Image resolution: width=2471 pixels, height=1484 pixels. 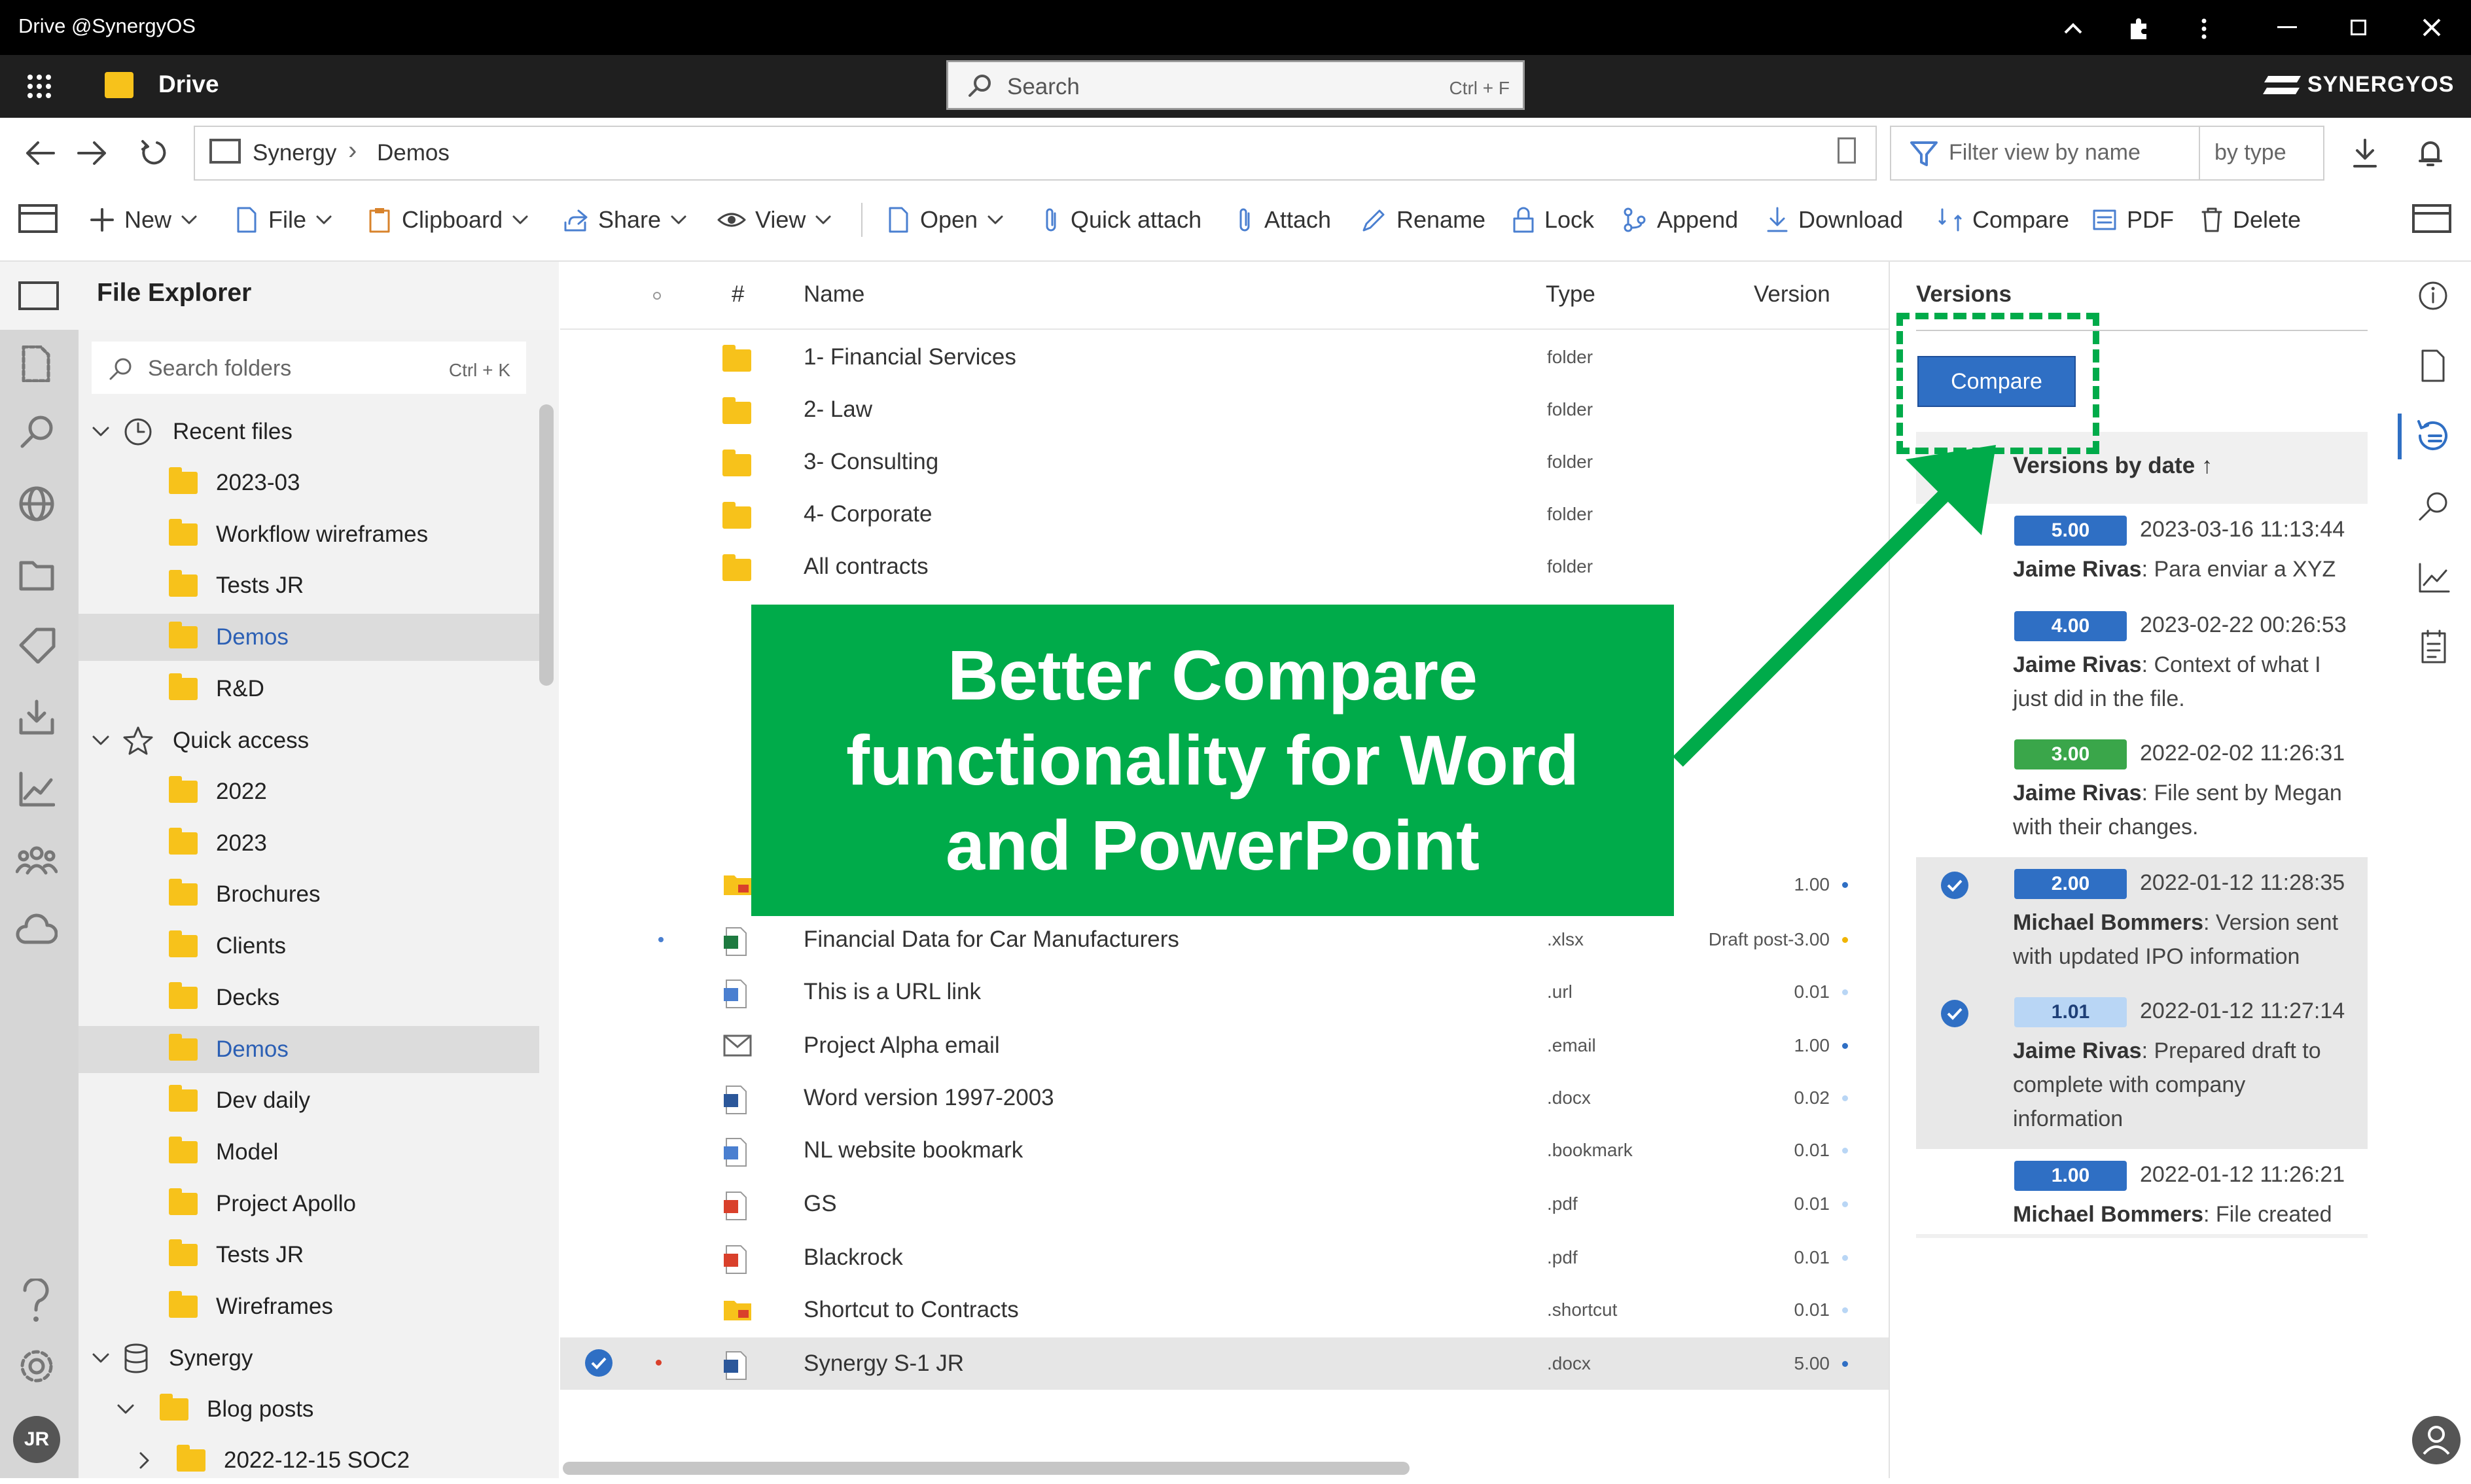 What do you see at coordinates (287, 220) in the screenshot?
I see `file-menu-button: File` at bounding box center [287, 220].